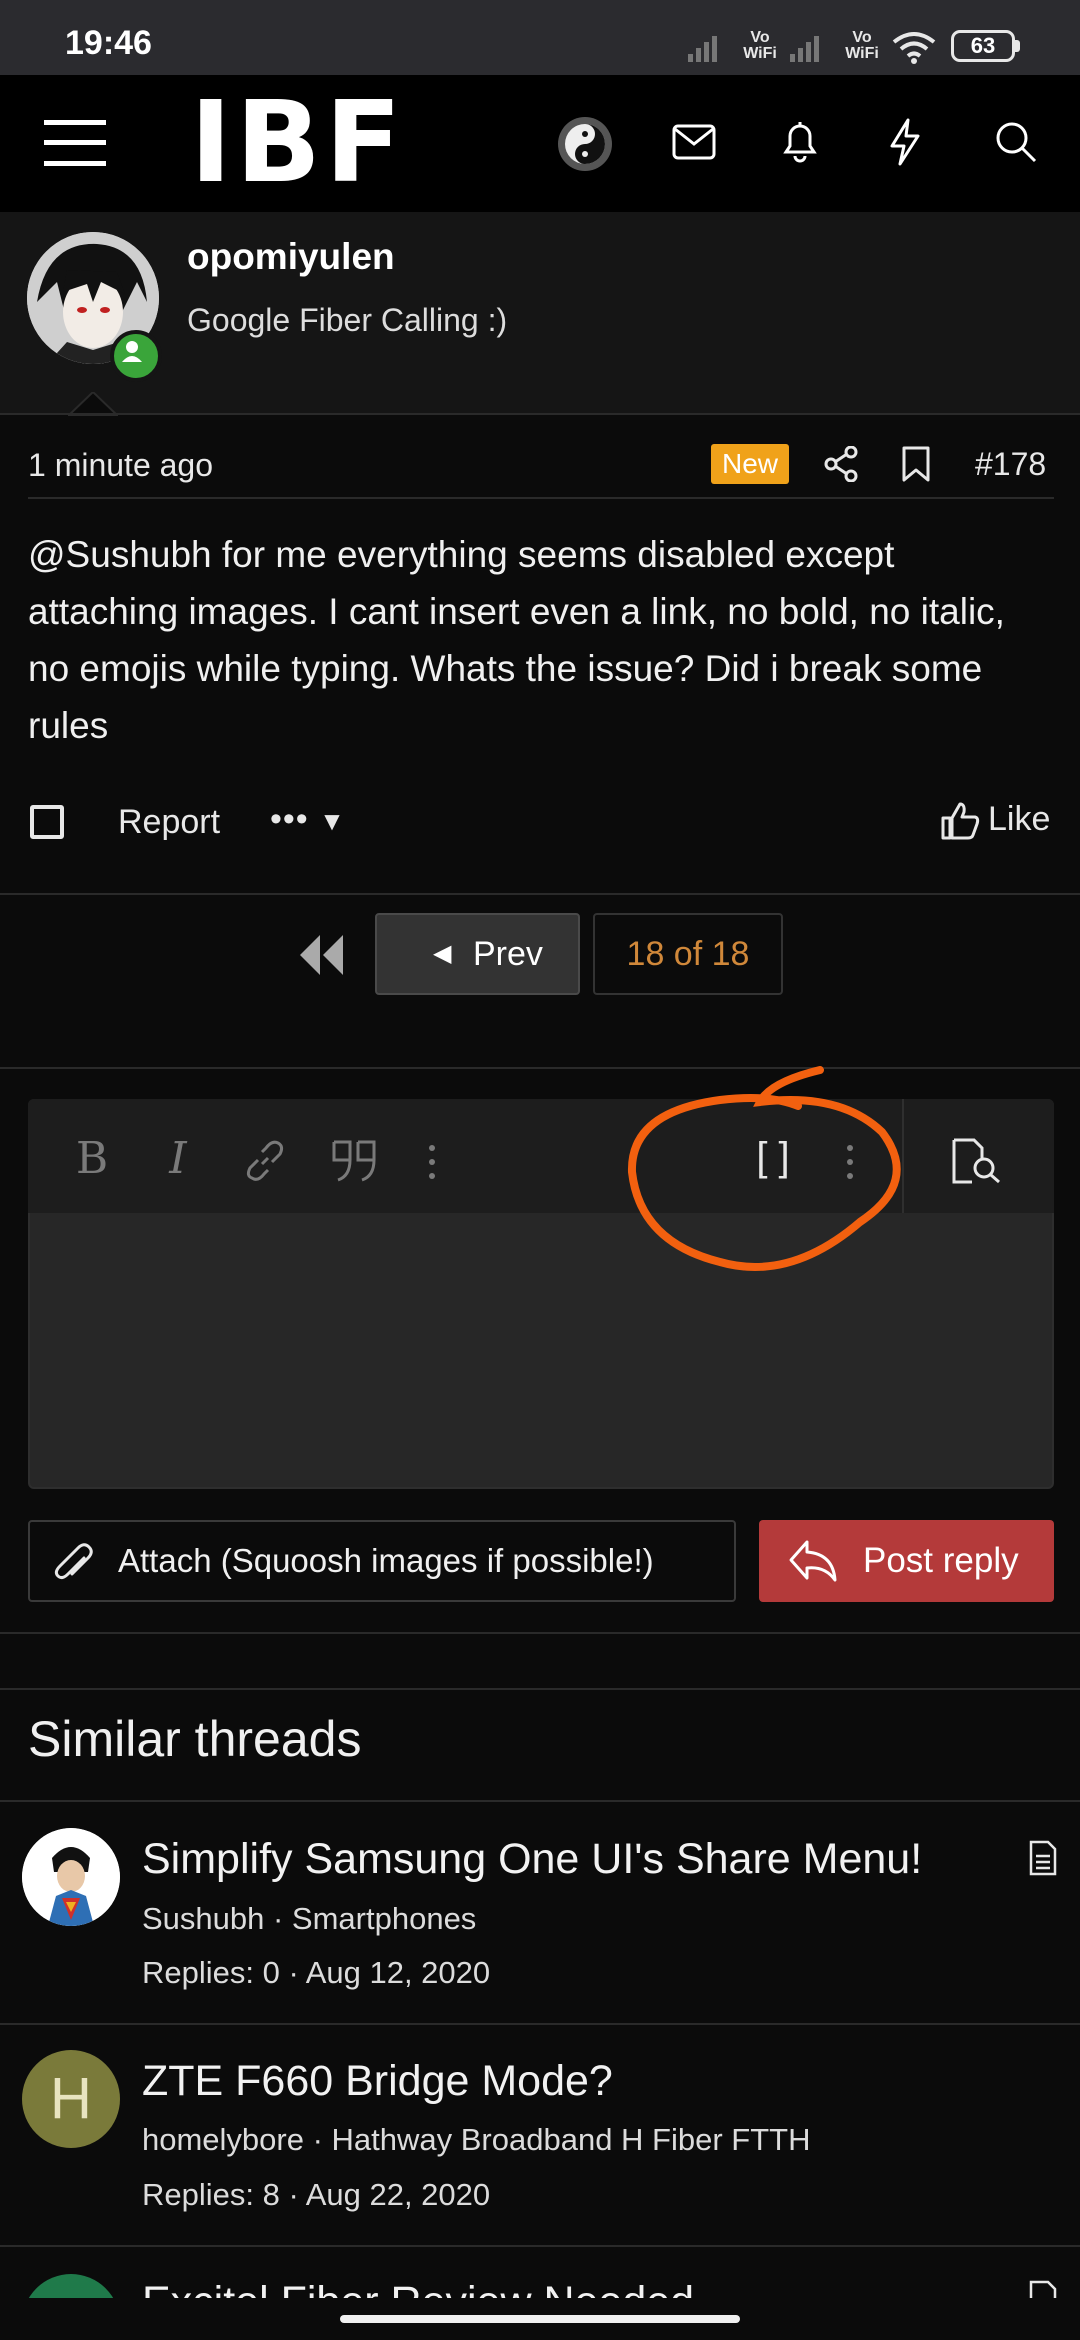  Describe the element at coordinates (585, 144) in the screenshot. I see `yin-yang-icon` at that location.